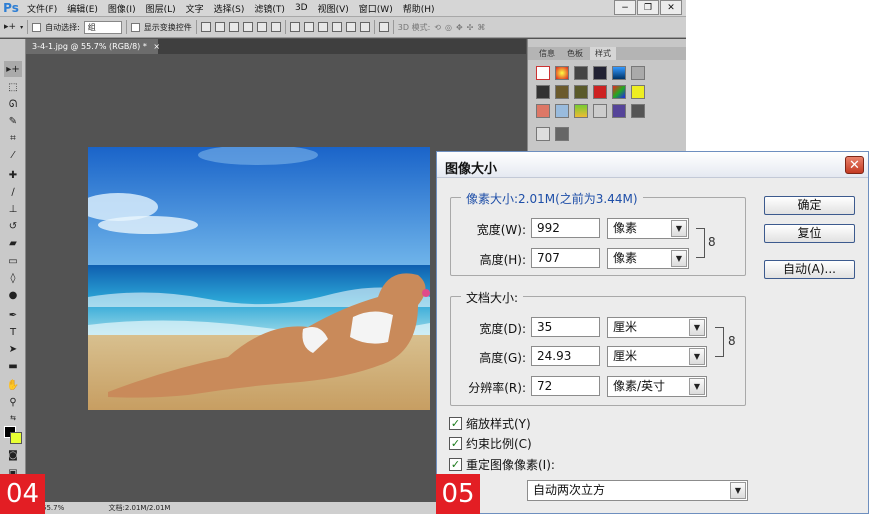 The width and height of the screenshot is (869, 514). What do you see at coordinates (261, 27) in the screenshot?
I see `align-center-icon` at bounding box center [261, 27].